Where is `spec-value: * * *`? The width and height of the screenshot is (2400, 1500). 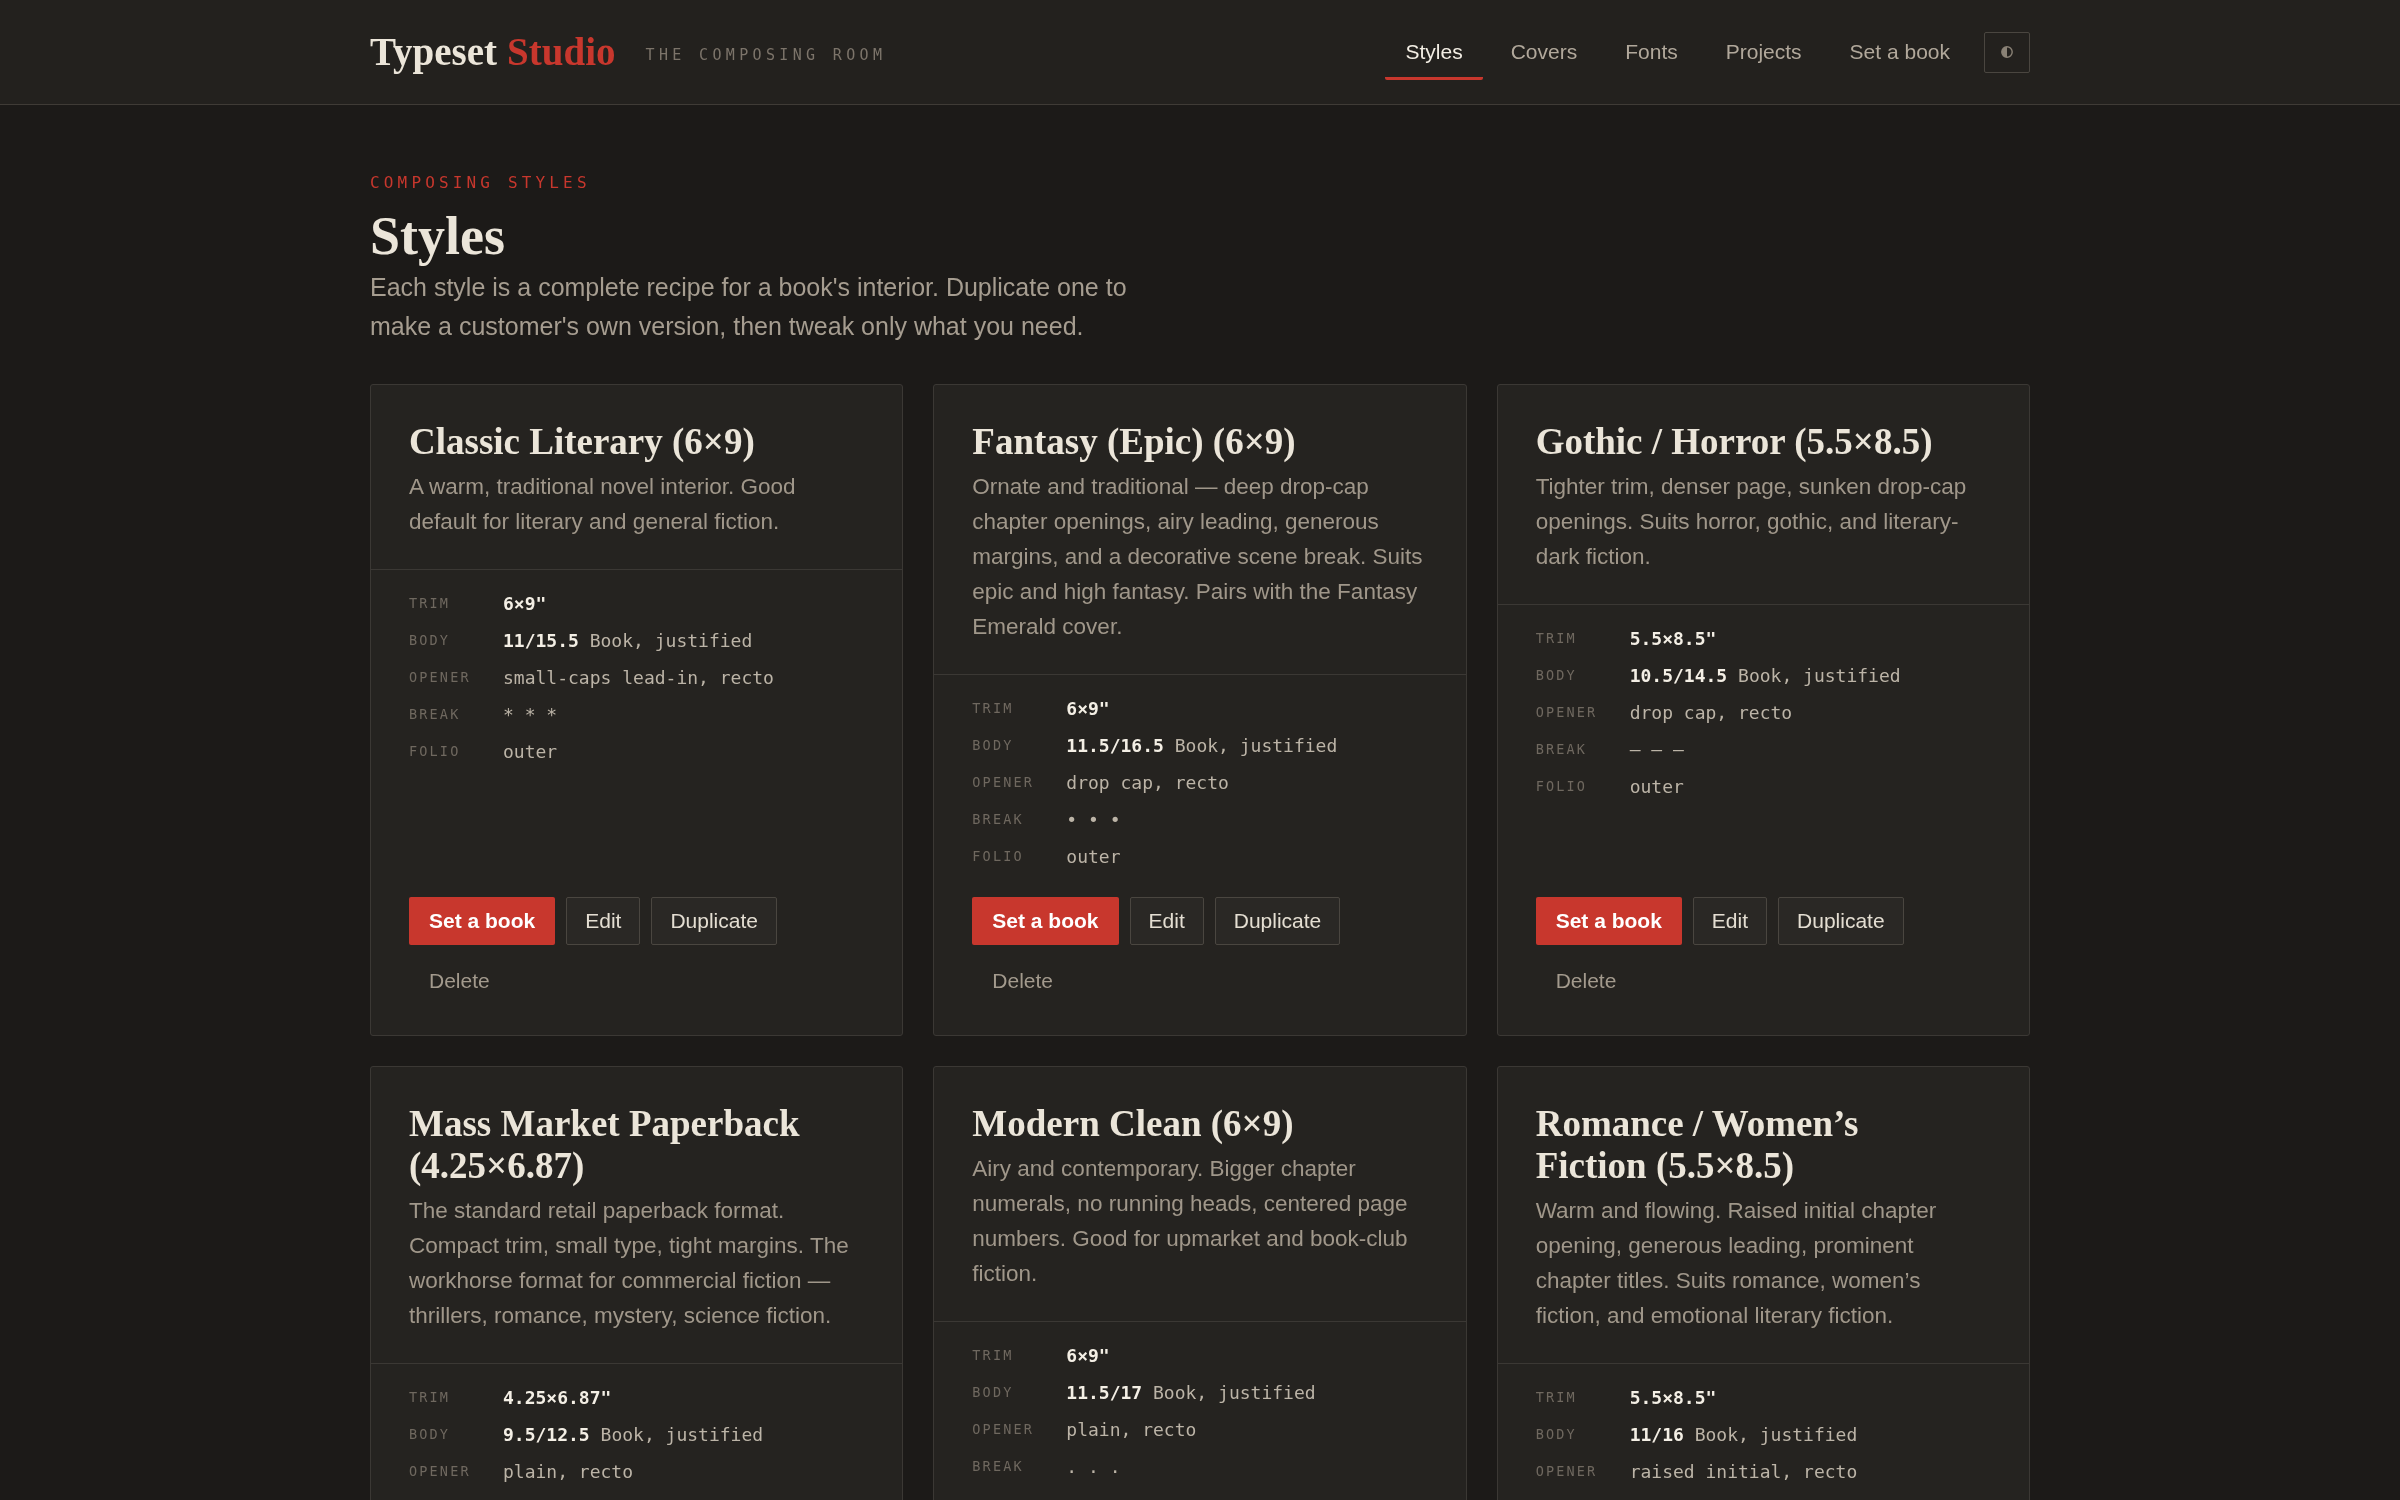
spec-value: * * * is located at coordinates (530, 715).